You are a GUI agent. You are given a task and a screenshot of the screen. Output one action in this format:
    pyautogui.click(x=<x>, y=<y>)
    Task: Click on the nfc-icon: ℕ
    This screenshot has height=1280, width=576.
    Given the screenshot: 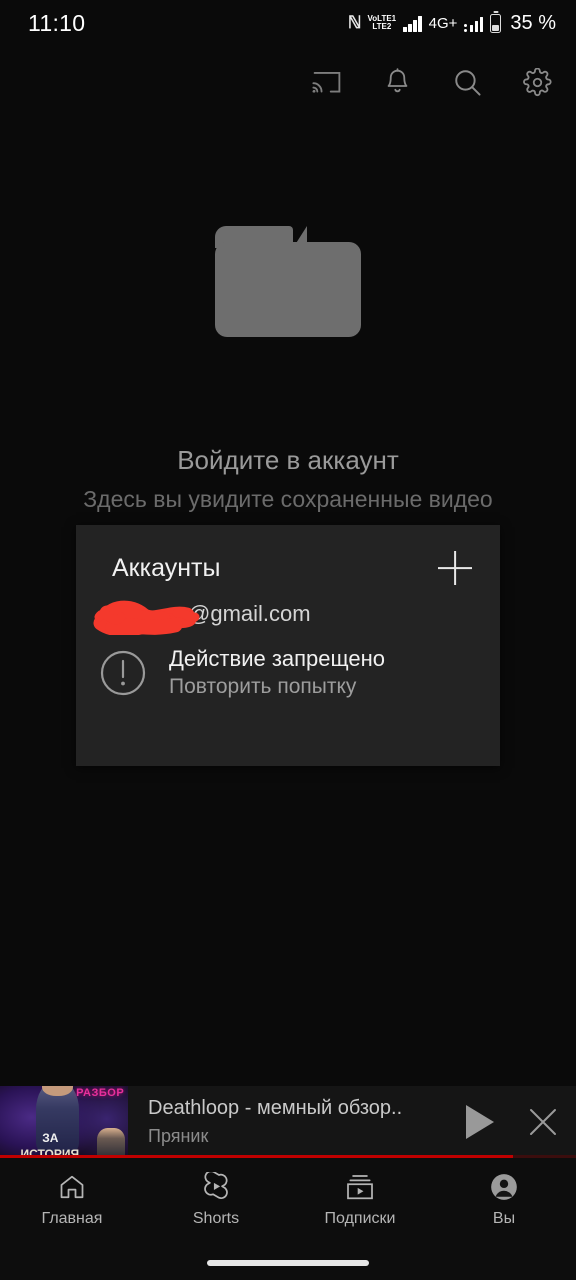 What is the action you would take?
    pyautogui.click(x=354, y=22)
    